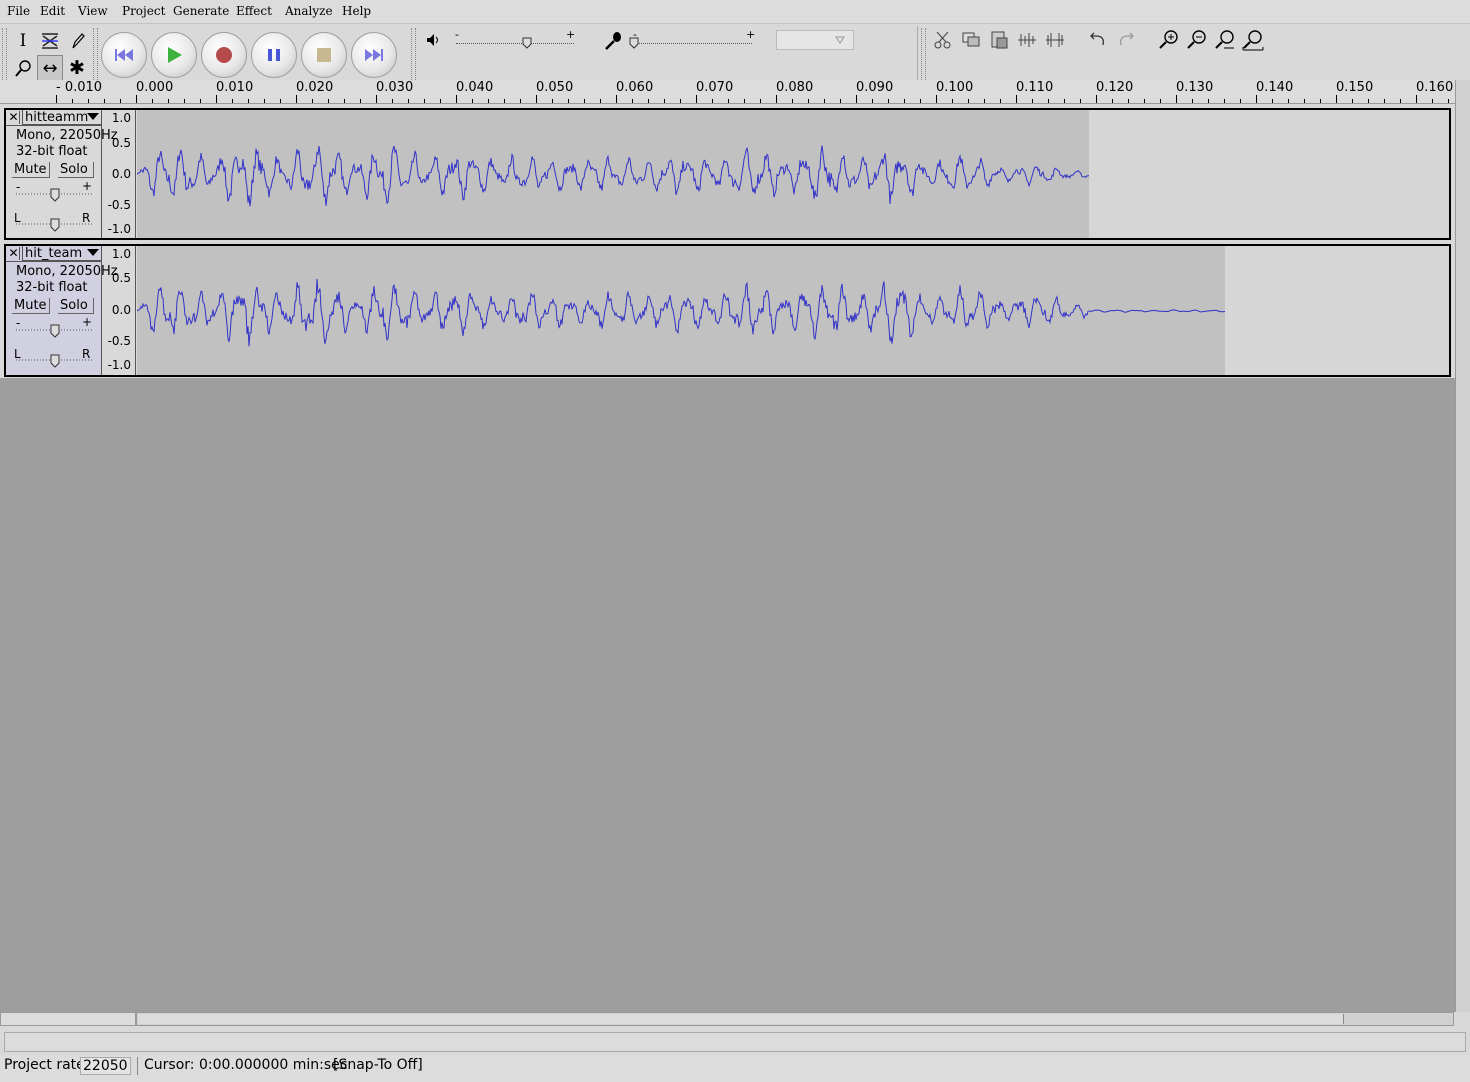 The image size is (1470, 1082). I want to click on copy-icon, so click(971, 39).